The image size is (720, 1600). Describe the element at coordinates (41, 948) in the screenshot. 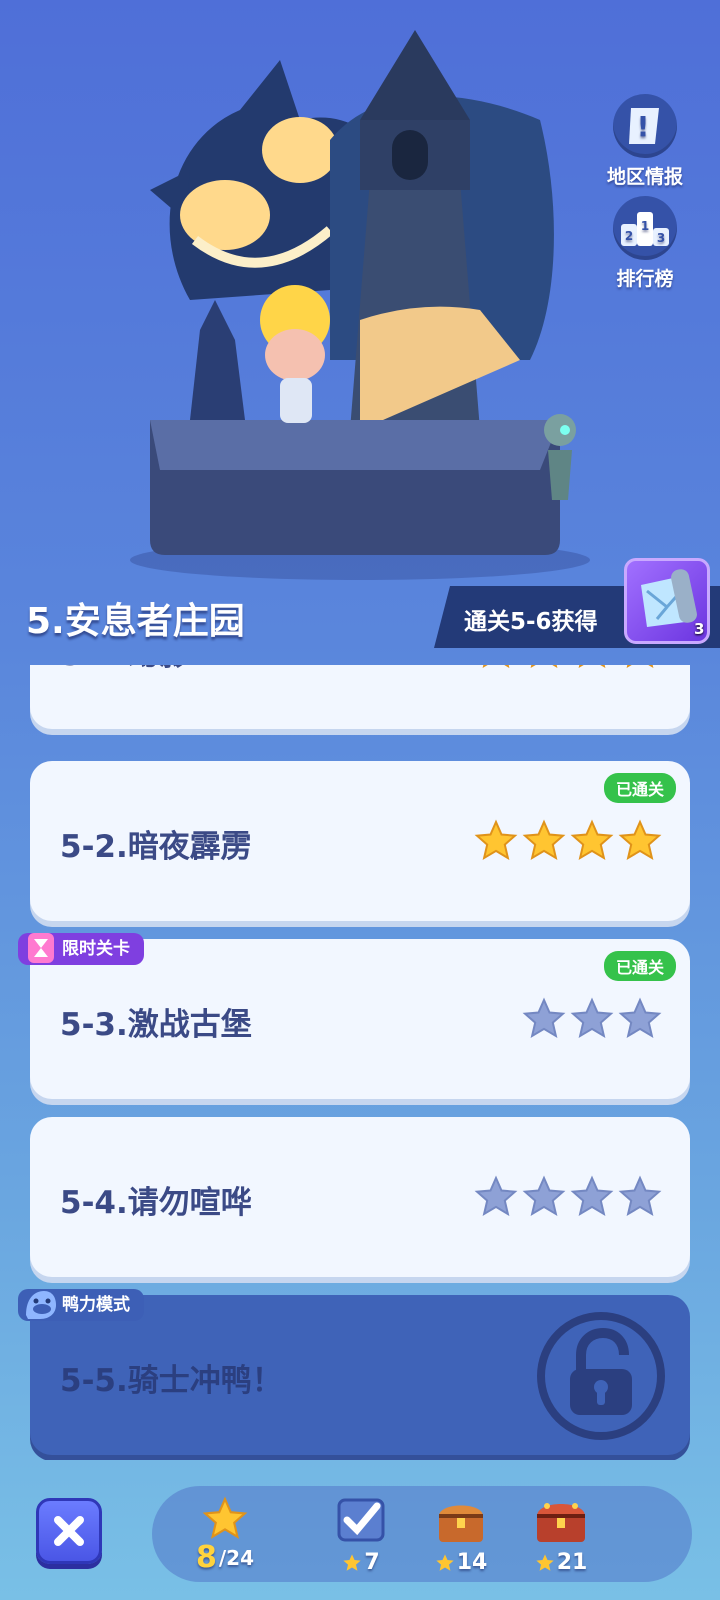

I see `hourglass-icon` at that location.